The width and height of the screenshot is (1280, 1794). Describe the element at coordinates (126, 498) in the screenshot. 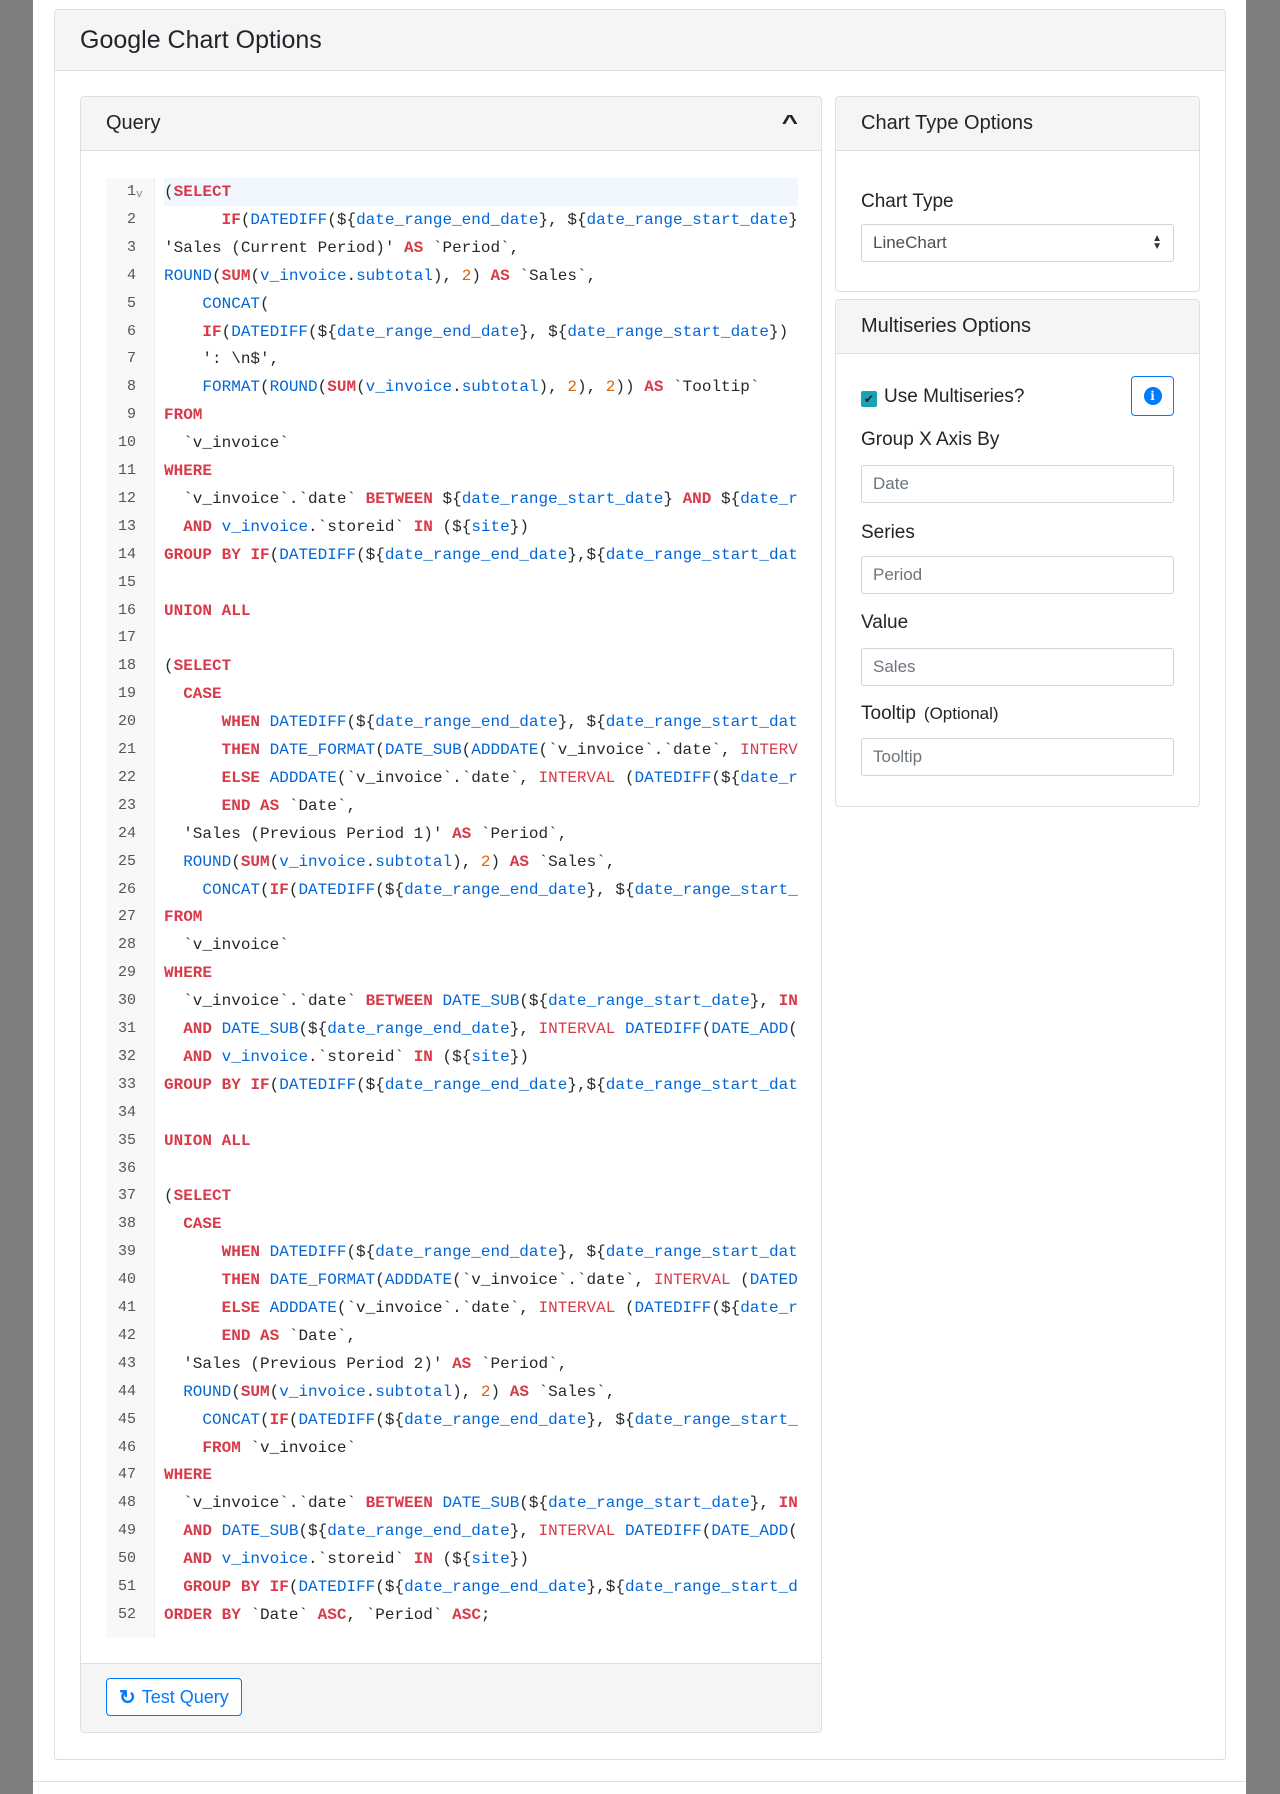

I see `line-number: 12` at that location.